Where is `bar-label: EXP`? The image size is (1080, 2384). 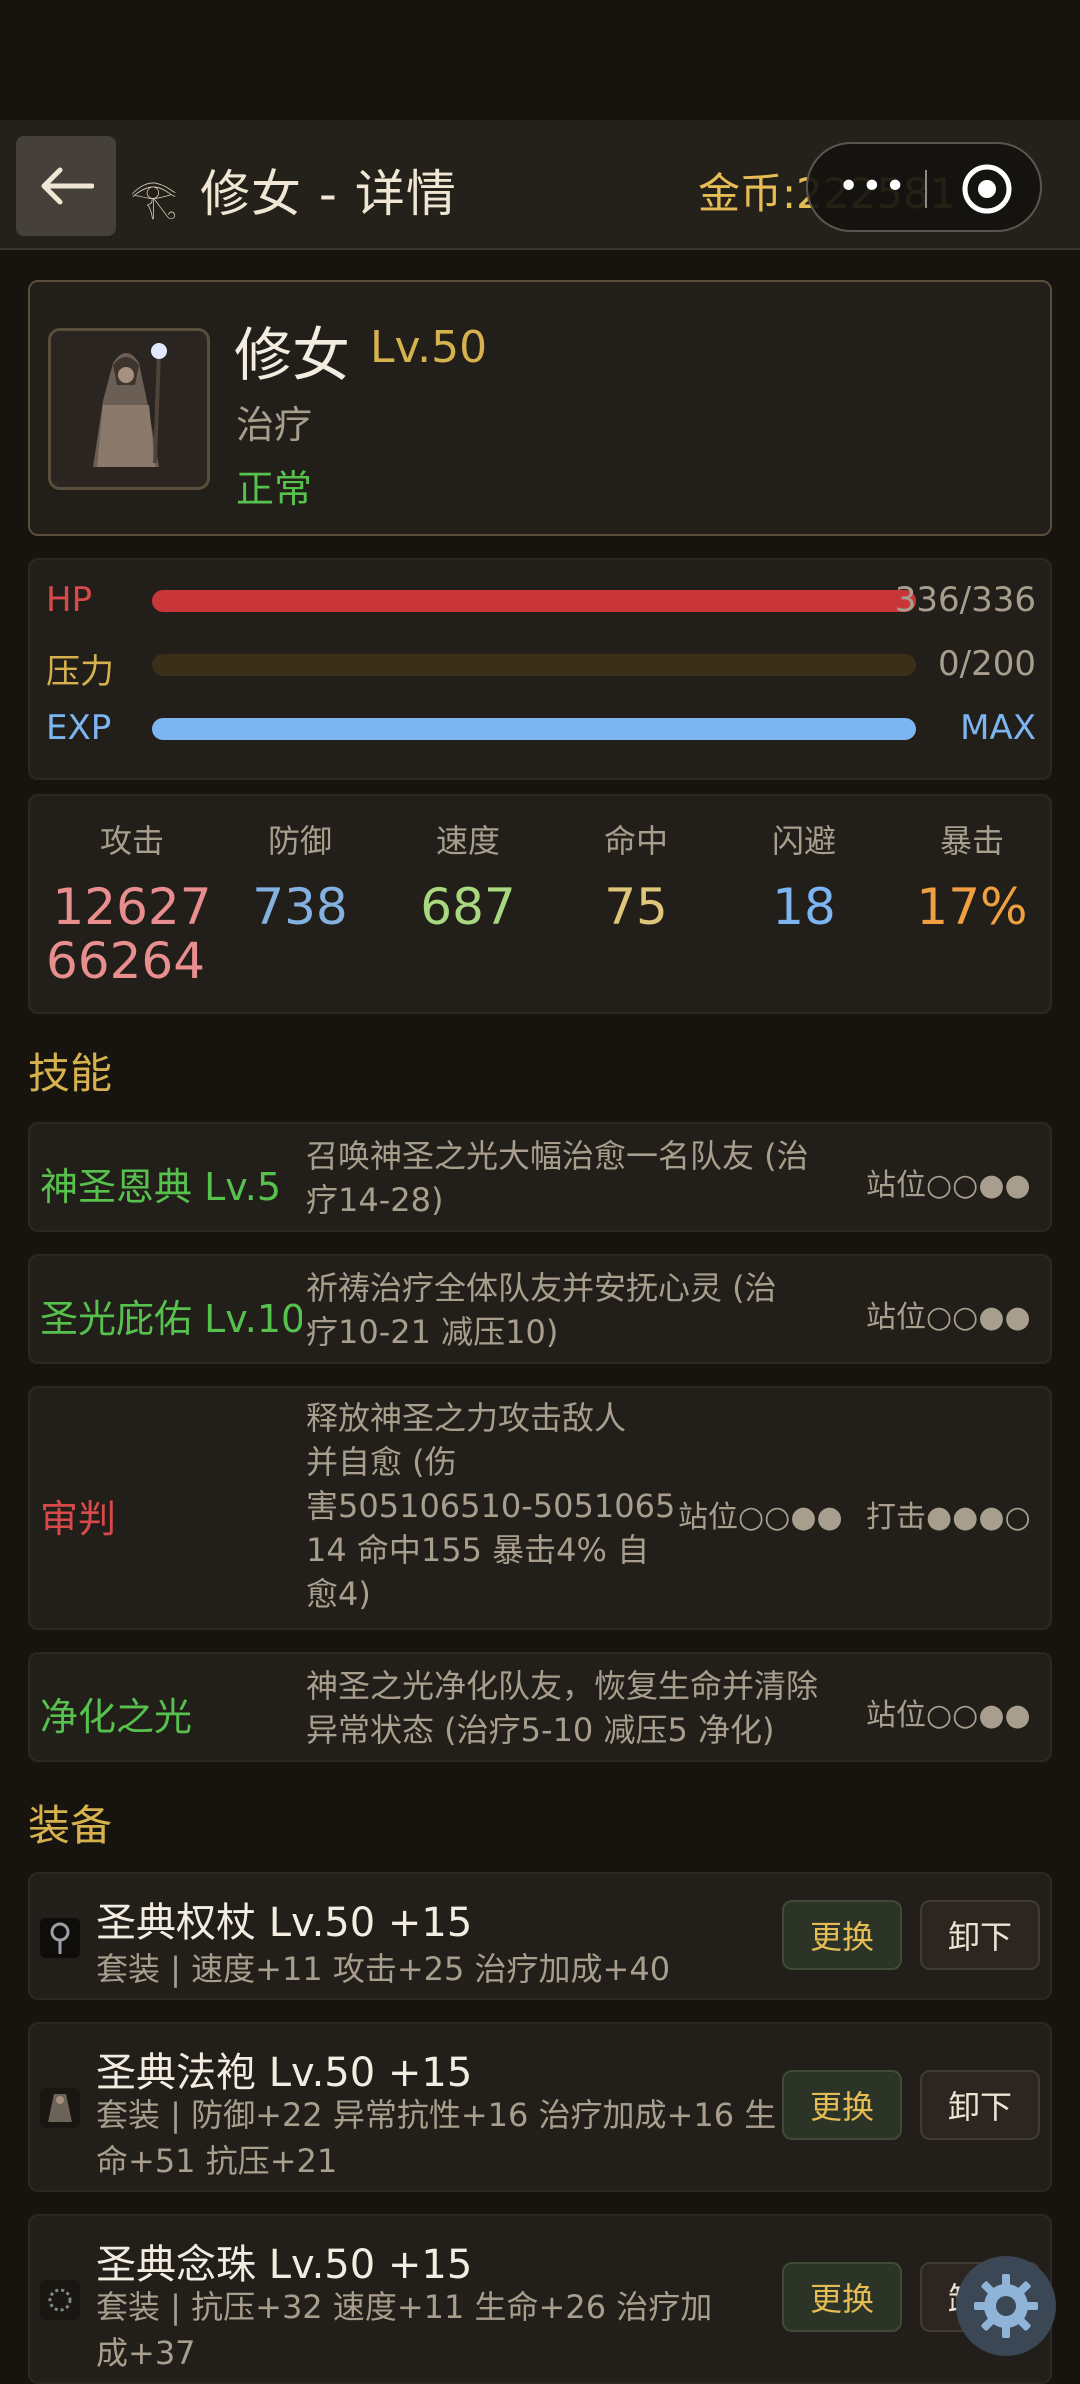 bar-label: EXP is located at coordinates (79, 728).